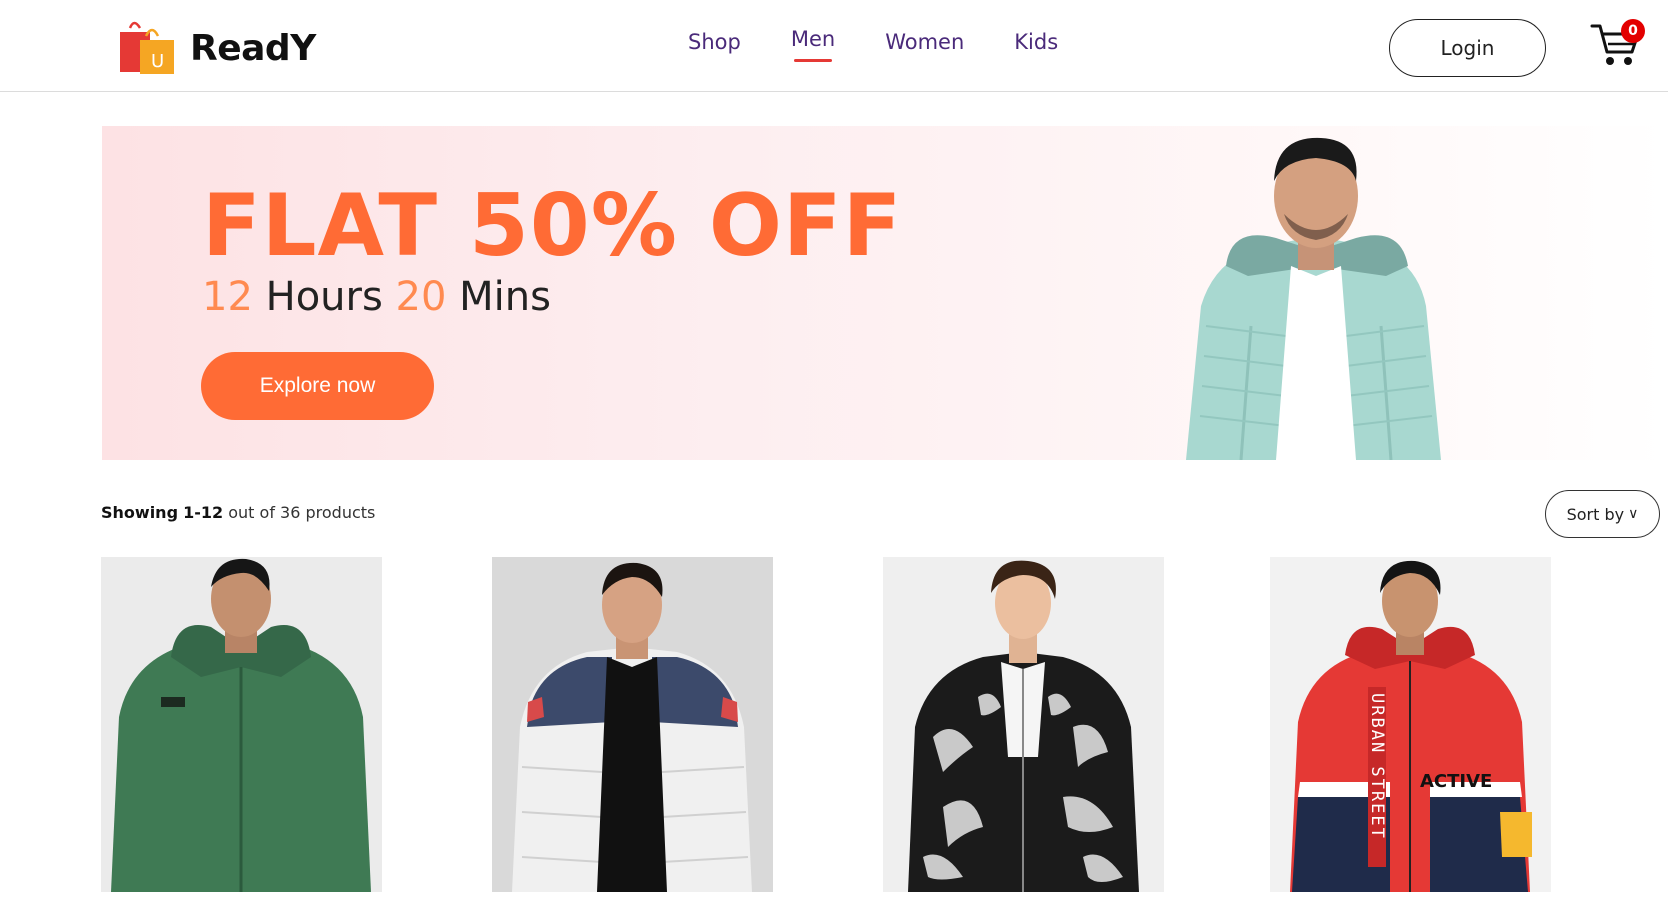  Describe the element at coordinates (714, 47) in the screenshot. I see `nav-item-shop: Shop` at that location.